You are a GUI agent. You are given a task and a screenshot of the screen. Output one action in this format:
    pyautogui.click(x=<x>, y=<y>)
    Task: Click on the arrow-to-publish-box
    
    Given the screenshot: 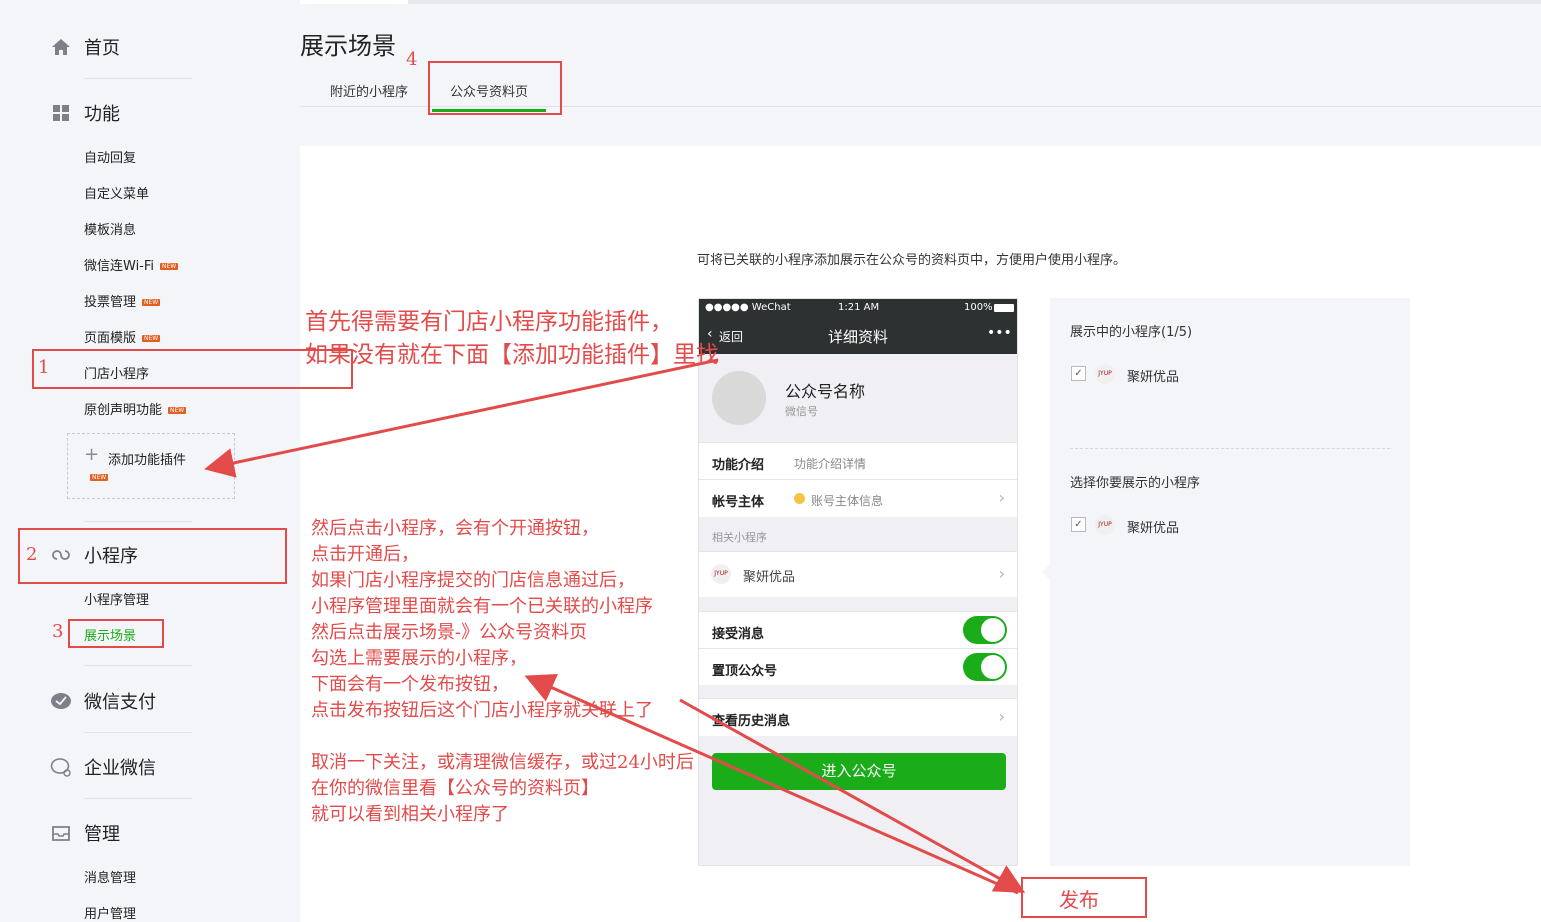 What is the action you would take?
    pyautogui.click(x=852, y=795)
    